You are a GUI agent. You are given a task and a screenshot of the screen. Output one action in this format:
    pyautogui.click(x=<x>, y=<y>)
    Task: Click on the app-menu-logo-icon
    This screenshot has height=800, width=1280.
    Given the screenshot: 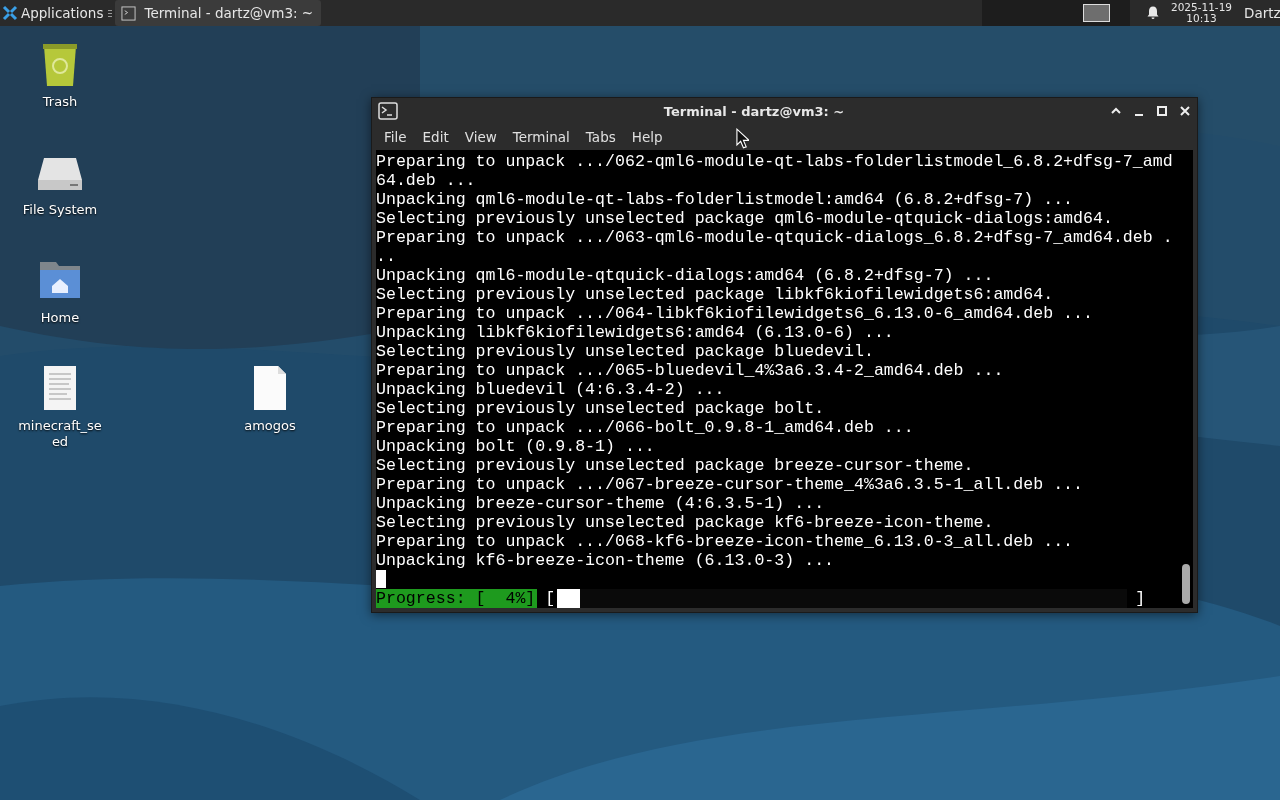 What is the action you would take?
    pyautogui.click(x=10, y=13)
    